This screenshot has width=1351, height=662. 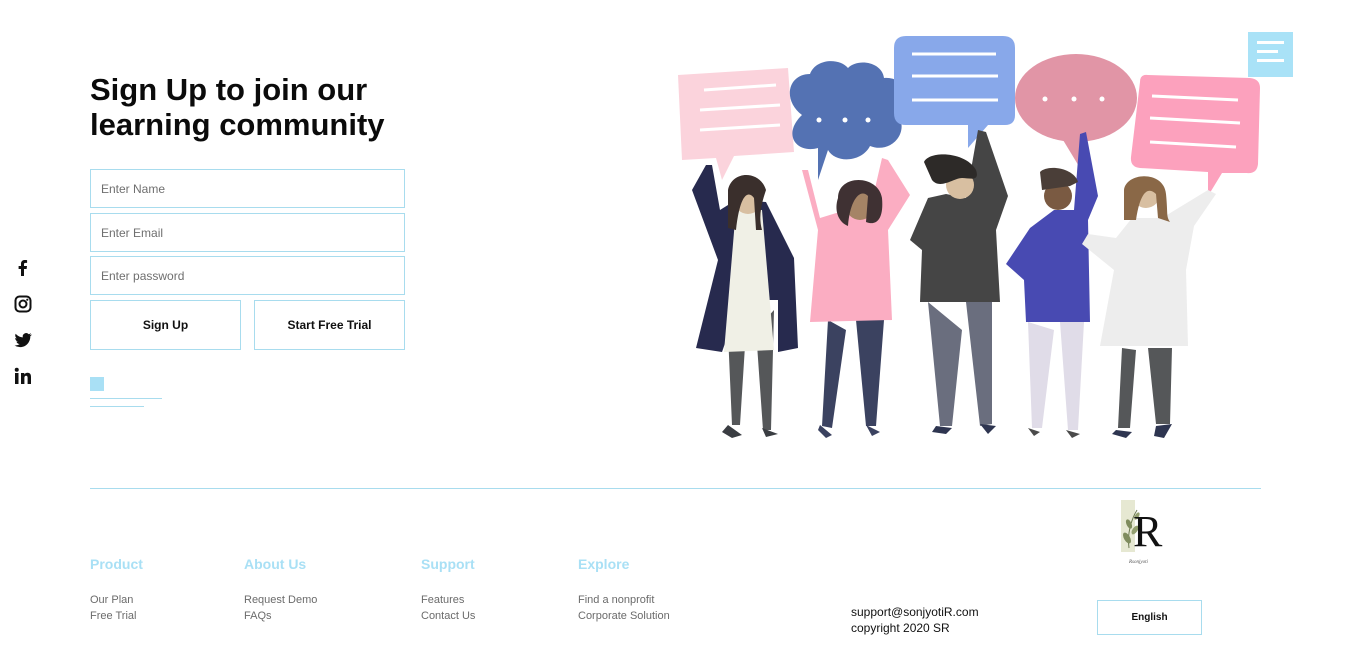 What do you see at coordinates (736, 124) in the screenshot?
I see `pink-speech-bubble` at bounding box center [736, 124].